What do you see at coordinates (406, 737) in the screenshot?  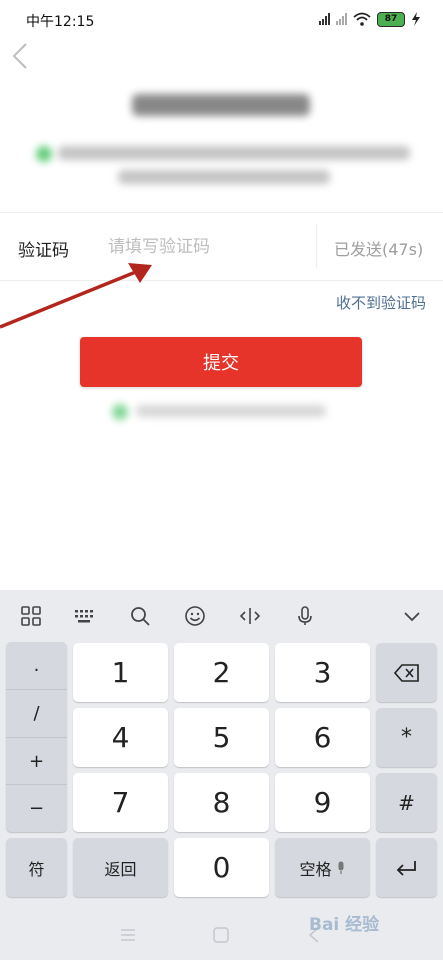 I see `star-key: *` at bounding box center [406, 737].